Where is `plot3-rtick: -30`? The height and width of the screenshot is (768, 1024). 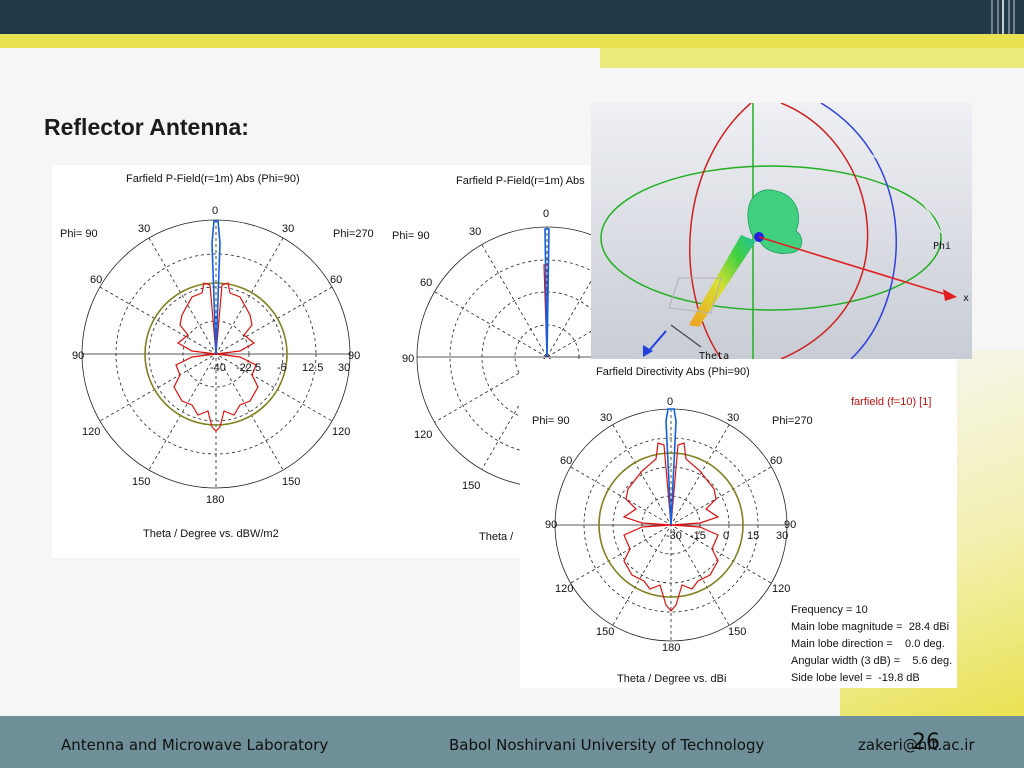 plot3-rtick: -30 is located at coordinates (674, 536).